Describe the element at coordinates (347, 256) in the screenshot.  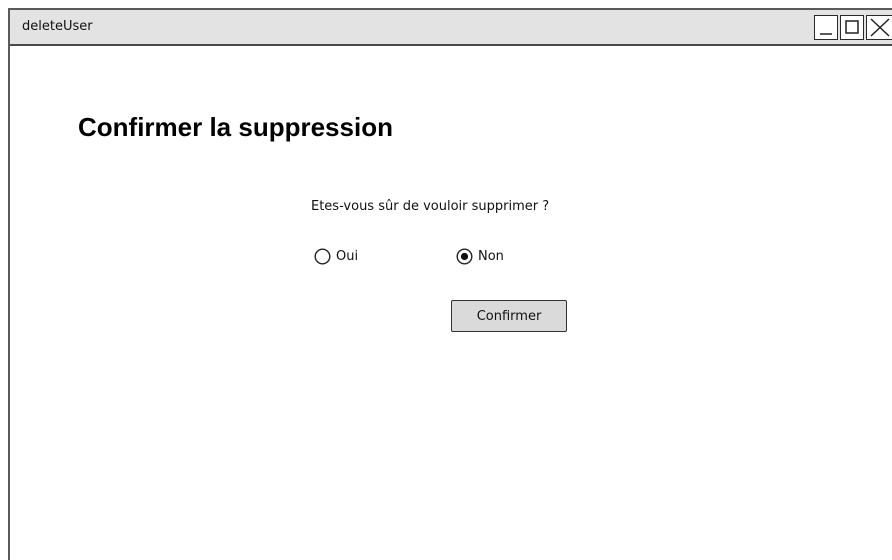
I see `radio-oui-label: Oui` at that location.